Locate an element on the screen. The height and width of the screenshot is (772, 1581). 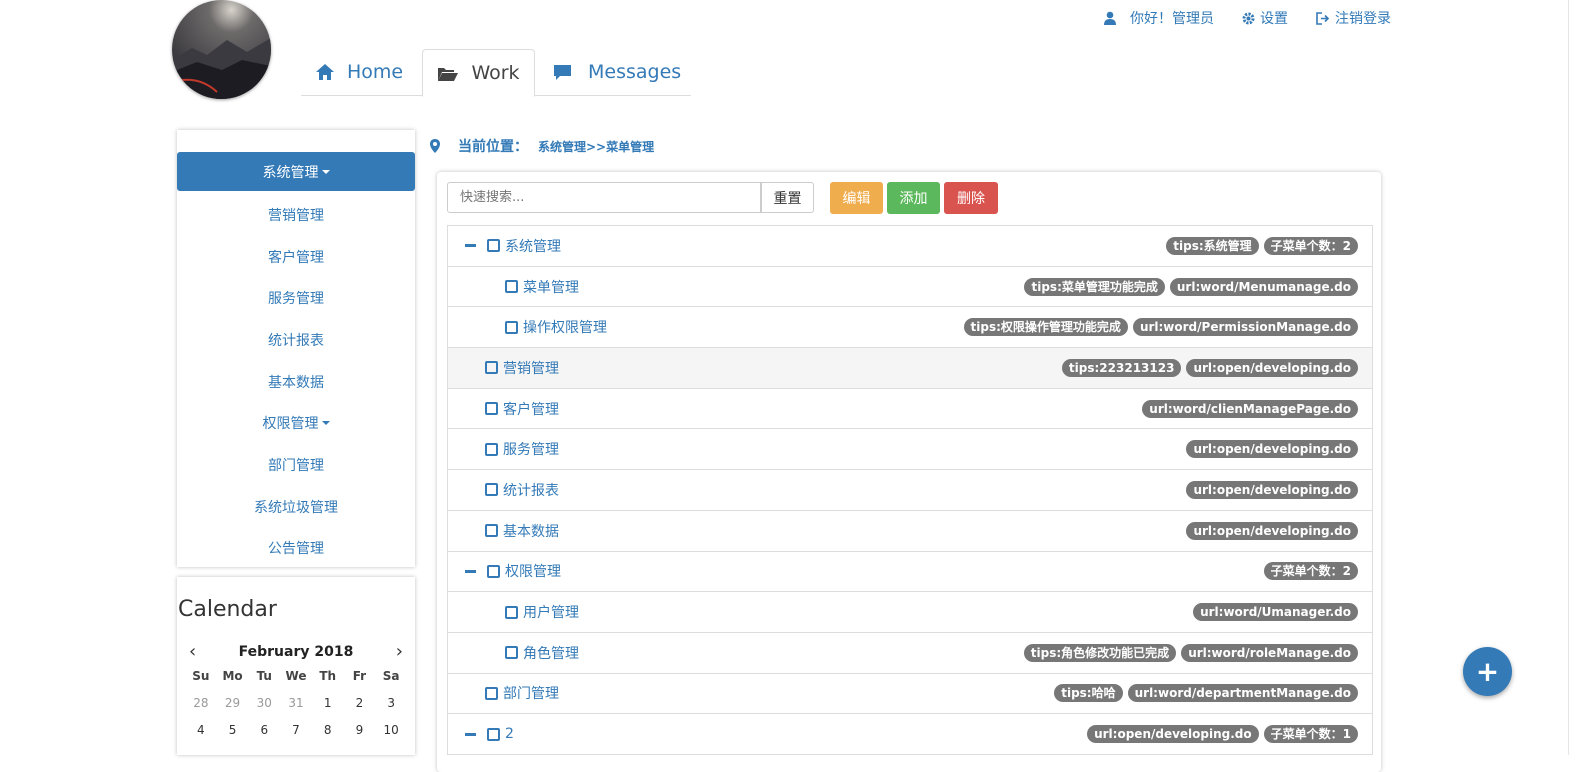
calendar-day: 28 is located at coordinates (201, 703).